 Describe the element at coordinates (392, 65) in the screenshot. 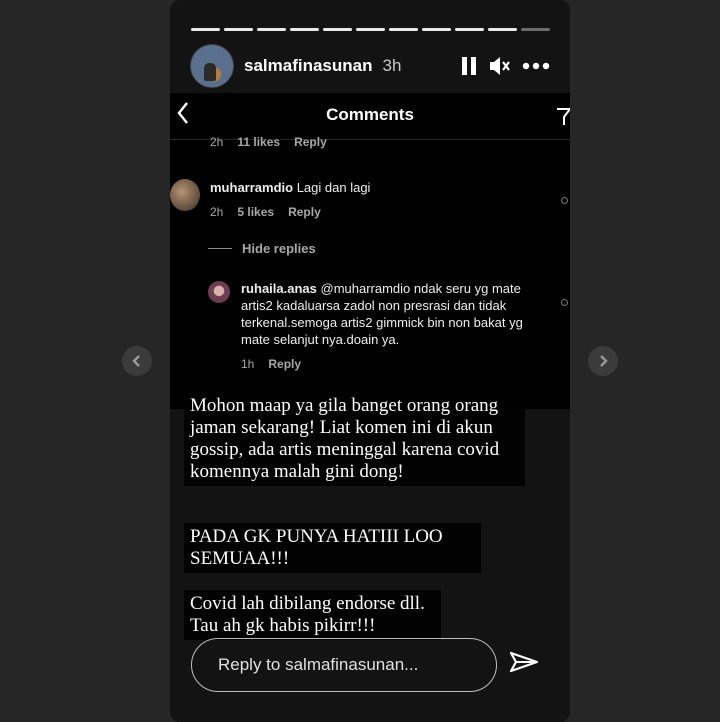

I see `story-time: 3h` at that location.